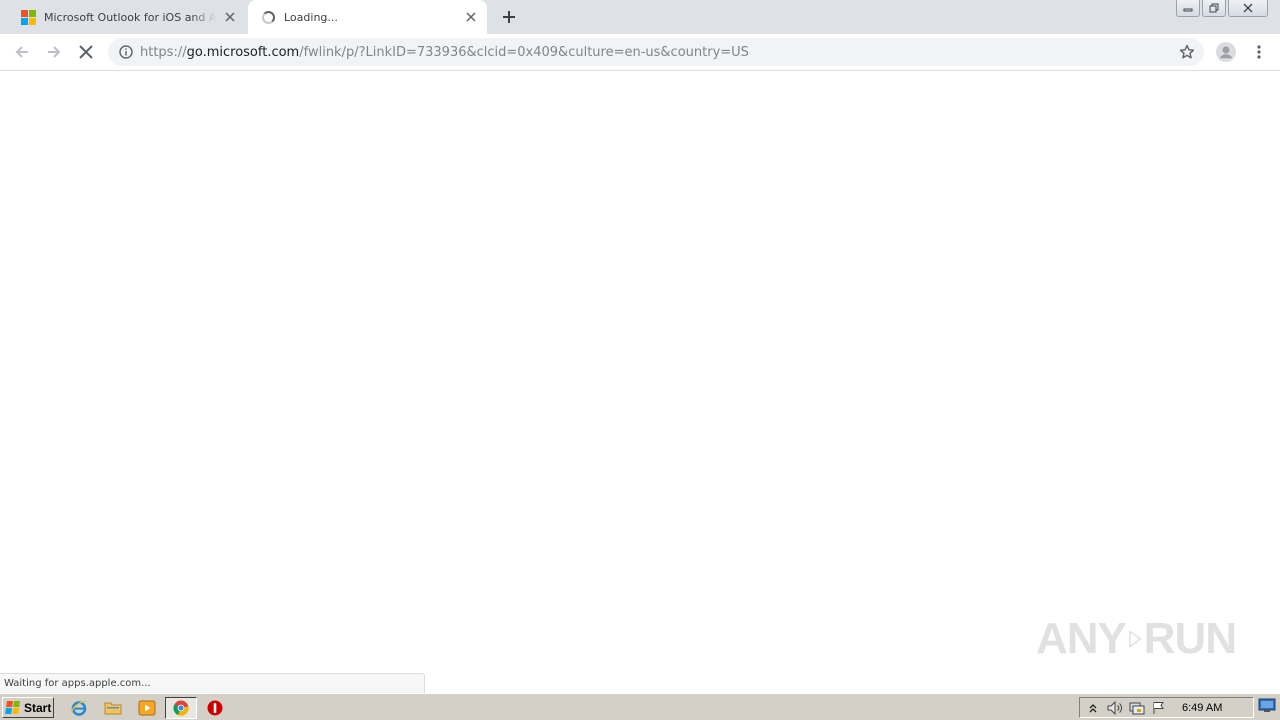 The height and width of the screenshot is (720, 1280). What do you see at coordinates (1093, 708) in the screenshot?
I see `chevron-up-icon` at bounding box center [1093, 708].